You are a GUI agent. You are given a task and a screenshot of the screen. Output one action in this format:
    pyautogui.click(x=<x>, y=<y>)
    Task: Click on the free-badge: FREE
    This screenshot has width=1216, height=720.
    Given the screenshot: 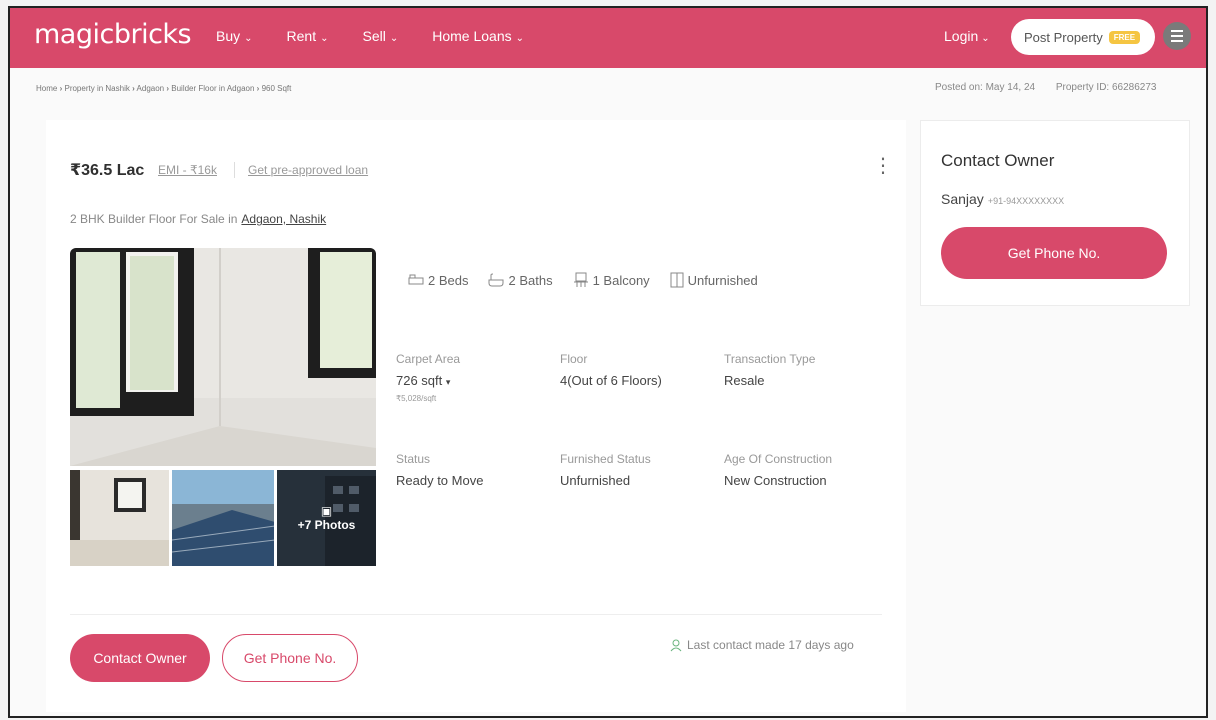 What is the action you would take?
    pyautogui.click(x=1124, y=37)
    